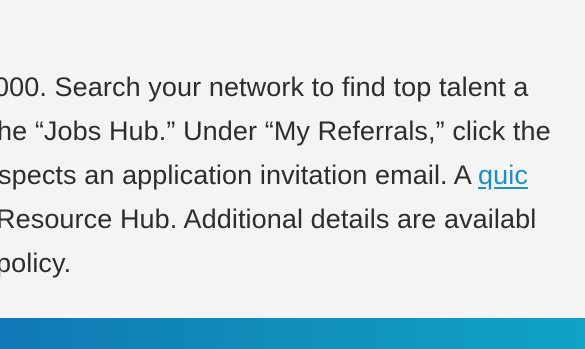 This screenshot has height=349, width=585. Describe the element at coordinates (292, 333) in the screenshot. I see `footer-band` at that location.